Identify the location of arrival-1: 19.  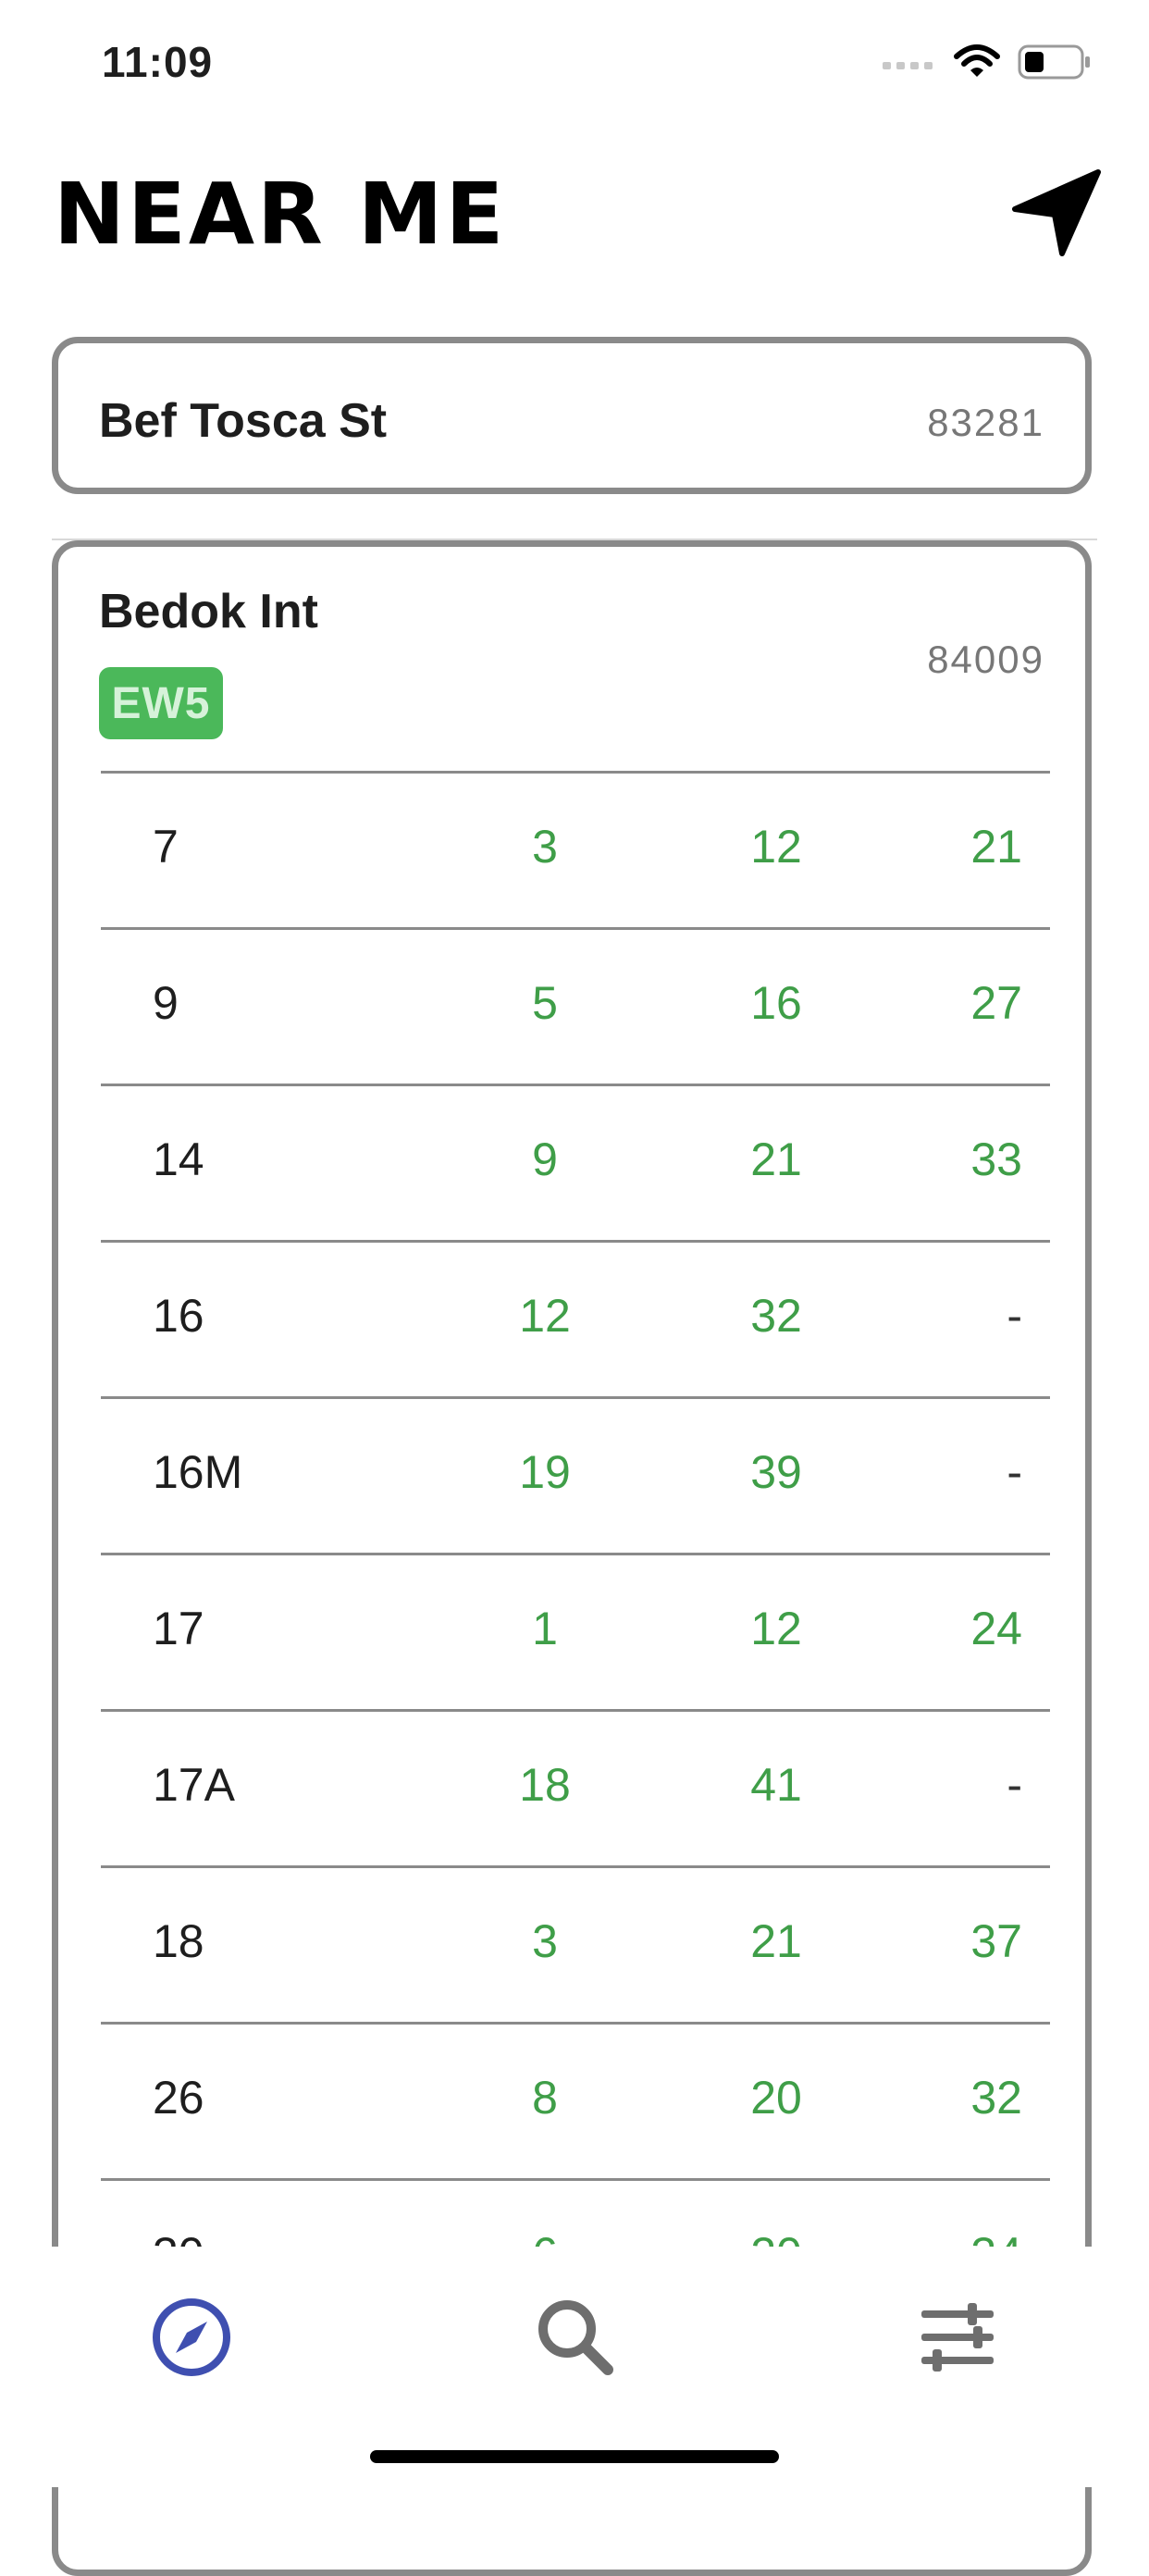
(545, 1472).